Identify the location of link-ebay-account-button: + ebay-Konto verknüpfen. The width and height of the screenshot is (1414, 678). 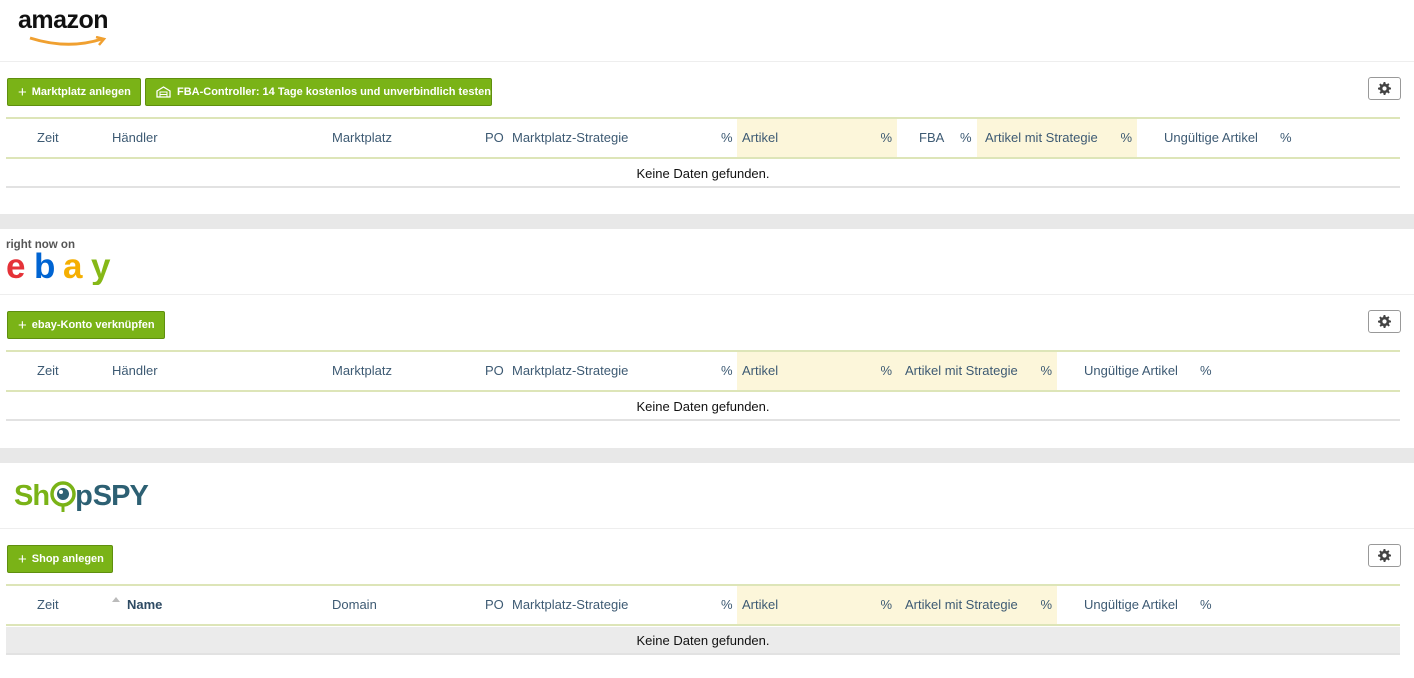
(86, 325).